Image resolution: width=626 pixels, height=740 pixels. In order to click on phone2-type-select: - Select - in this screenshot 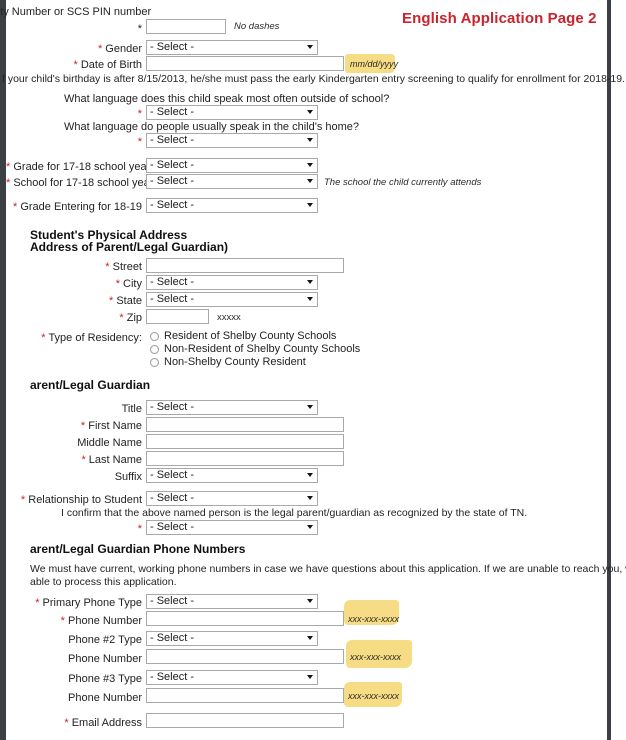, I will do `click(232, 638)`.